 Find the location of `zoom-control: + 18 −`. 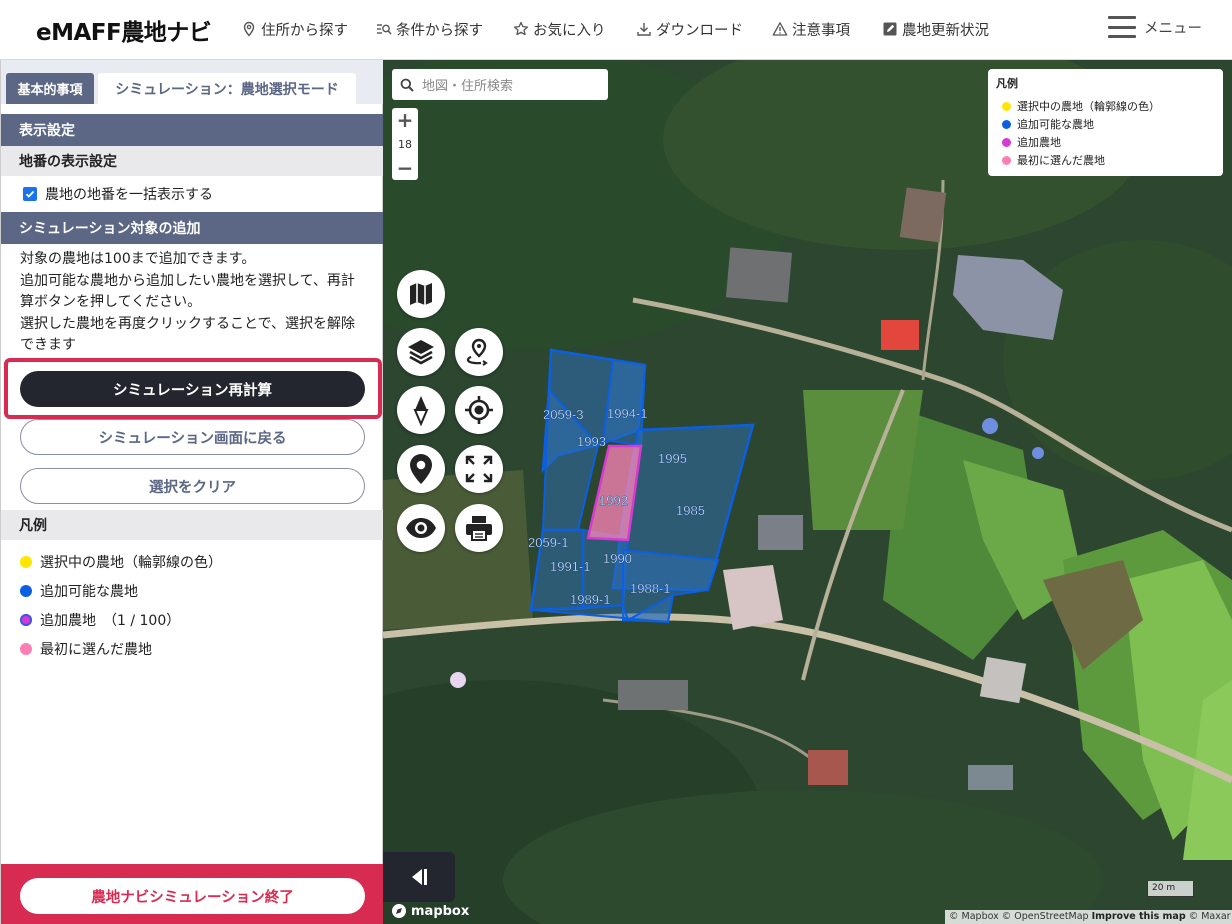

zoom-control: + 18 − is located at coordinates (405, 144).